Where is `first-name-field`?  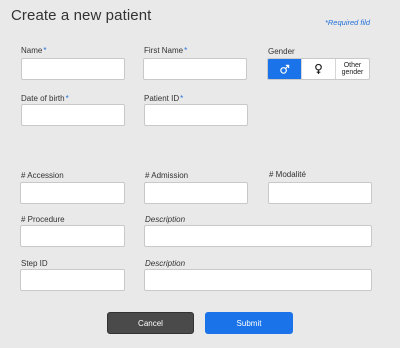 first-name-field is located at coordinates (195, 69).